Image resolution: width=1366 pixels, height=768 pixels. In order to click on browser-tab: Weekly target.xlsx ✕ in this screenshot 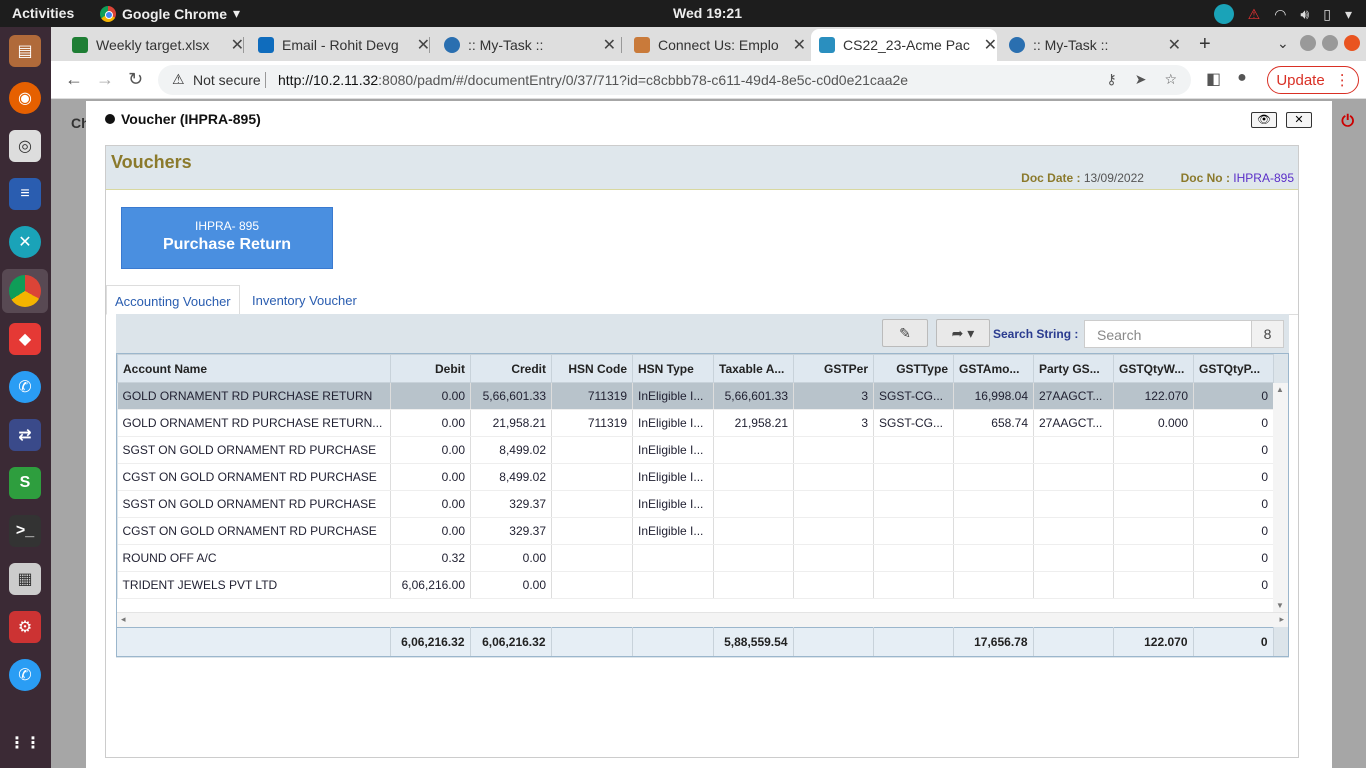, I will do `click(154, 45)`.